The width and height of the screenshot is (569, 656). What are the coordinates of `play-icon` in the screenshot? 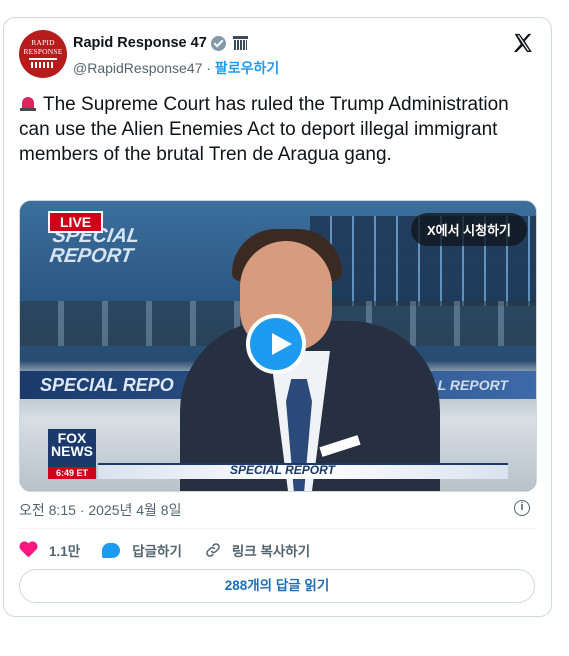 It's located at (282, 344).